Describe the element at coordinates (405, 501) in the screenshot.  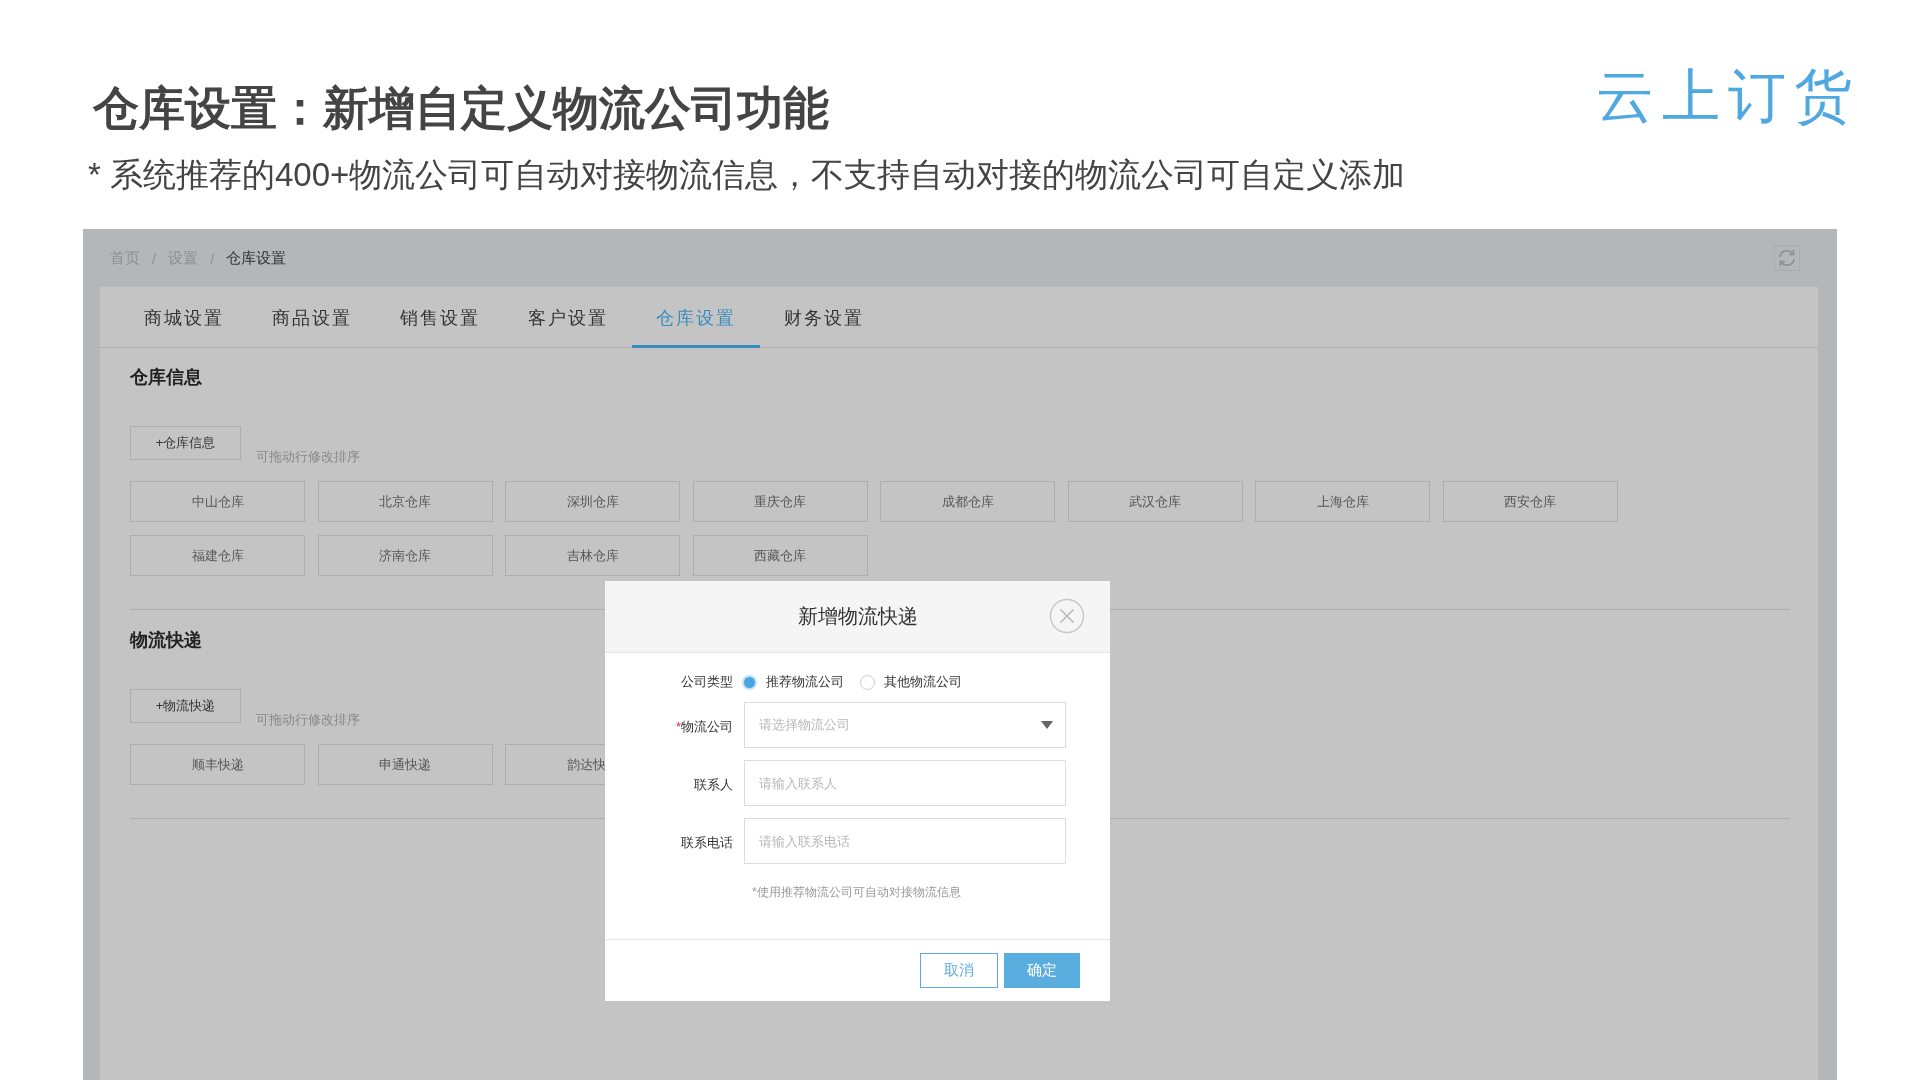
I see `item-chip: 北京仓库` at that location.